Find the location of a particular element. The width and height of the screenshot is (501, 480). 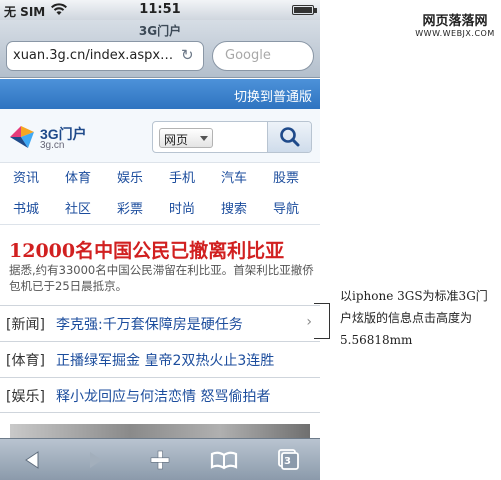

search-type-select: 网页 is located at coordinates (186, 138).